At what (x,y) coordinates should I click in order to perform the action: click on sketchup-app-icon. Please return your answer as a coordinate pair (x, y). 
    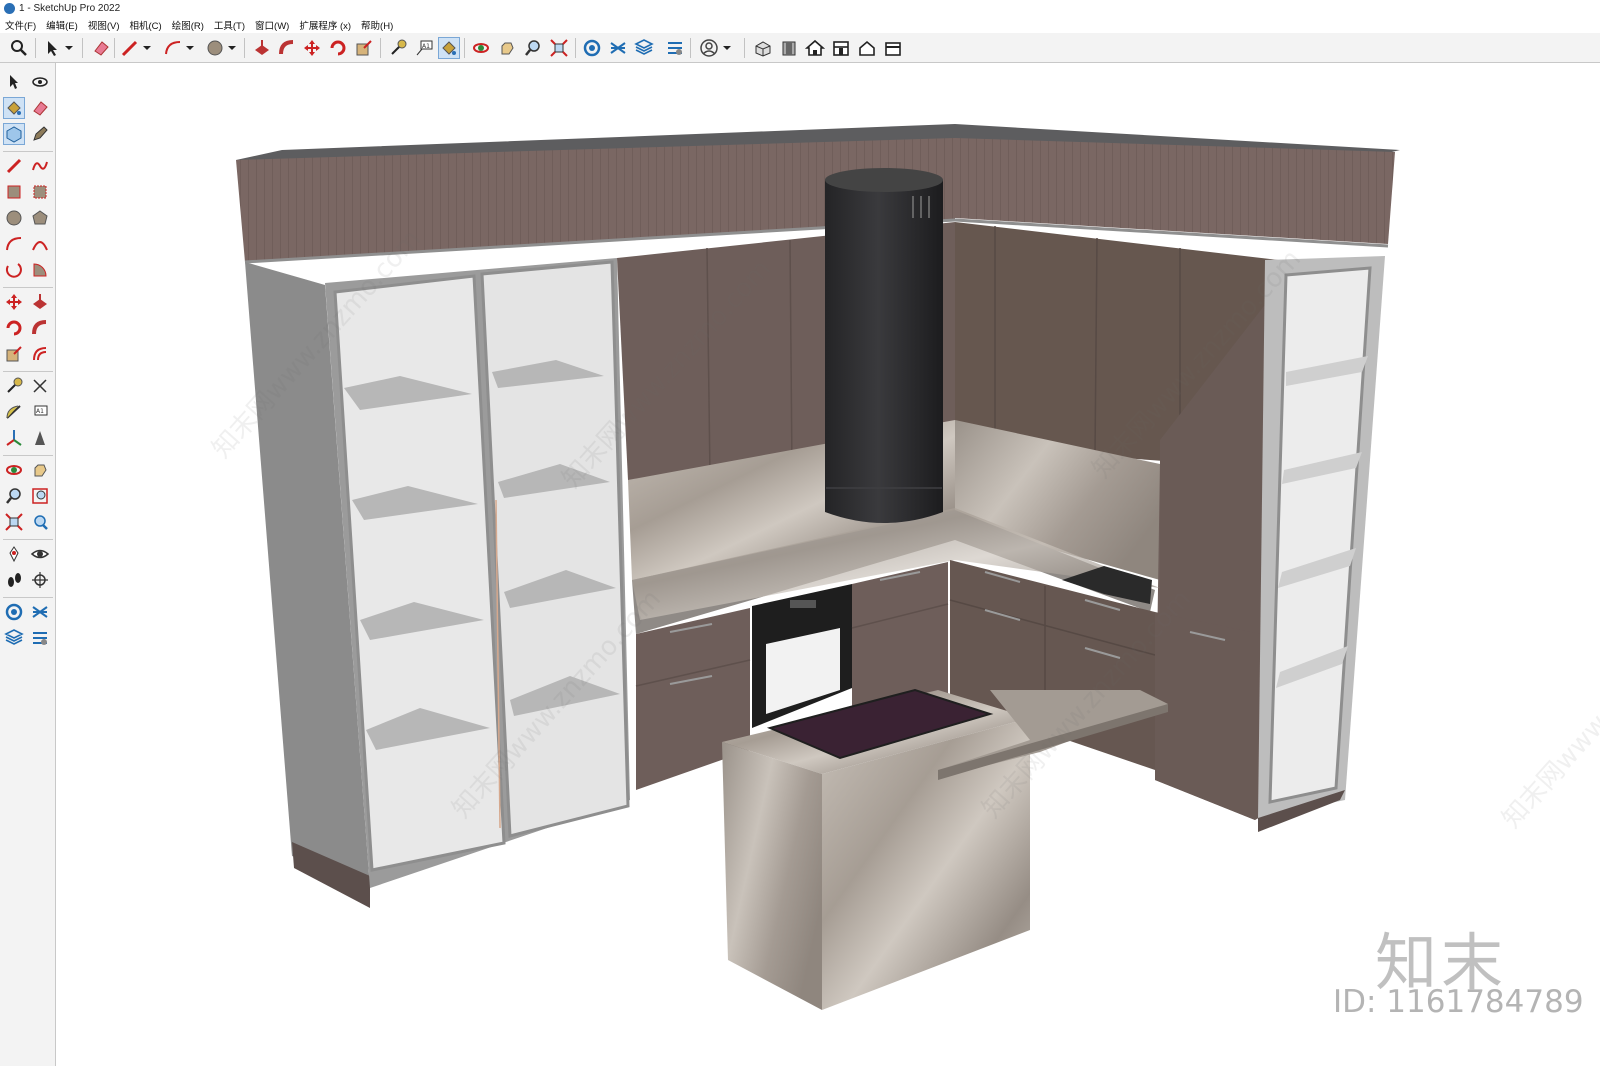
    Looking at the image, I should click on (9, 8).